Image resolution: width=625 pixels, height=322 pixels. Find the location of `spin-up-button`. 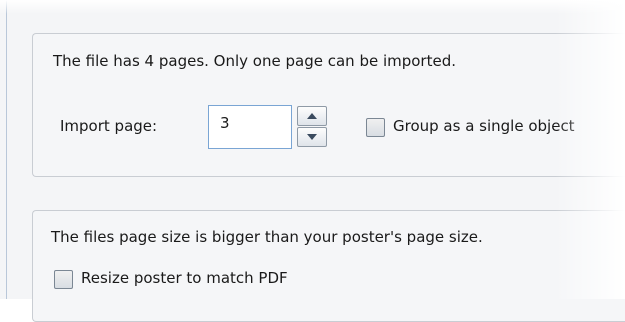

spin-up-button is located at coordinates (312, 116).